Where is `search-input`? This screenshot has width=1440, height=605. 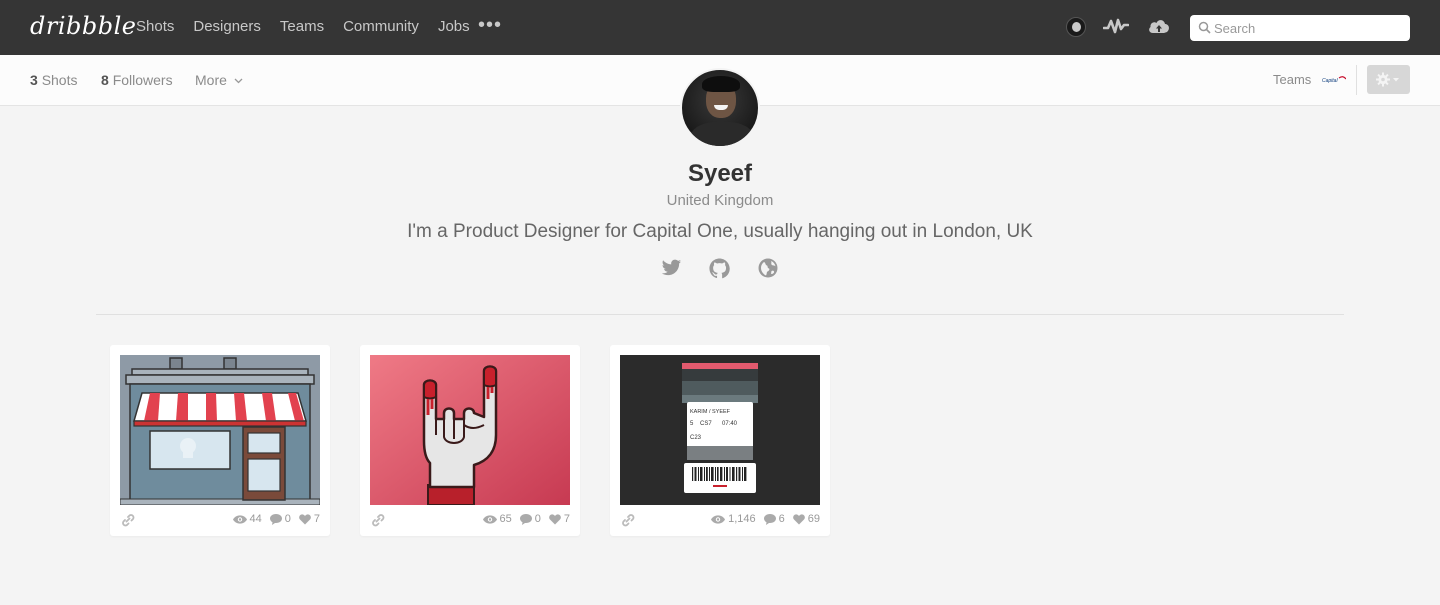 search-input is located at coordinates (1309, 28).